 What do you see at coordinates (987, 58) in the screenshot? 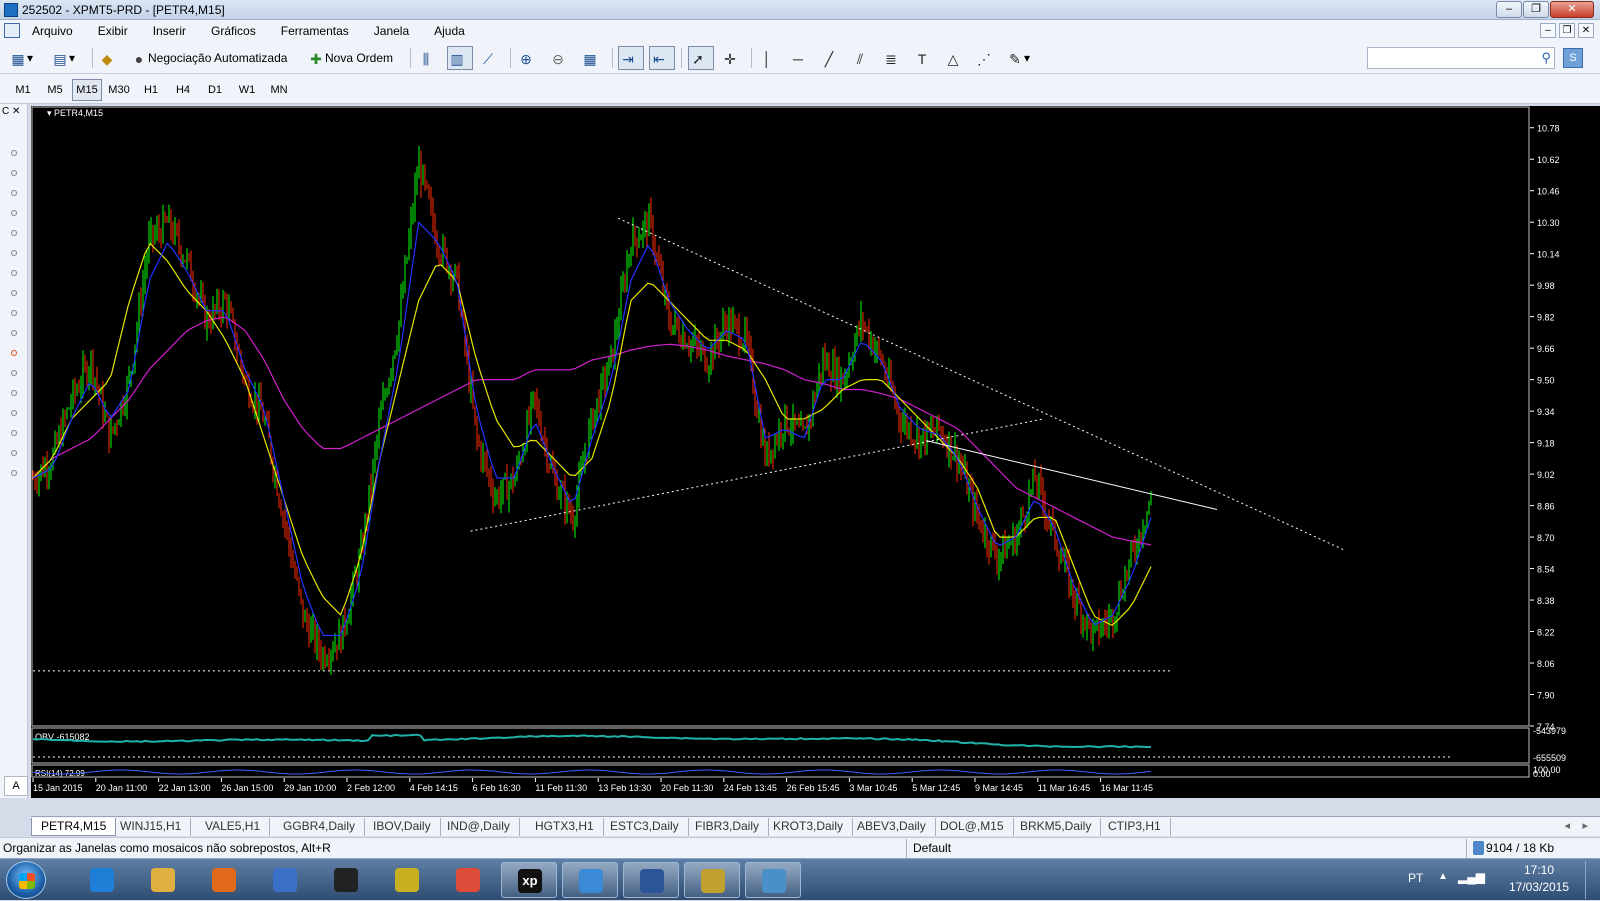
I see `fibo-fan-button: ⋰` at bounding box center [987, 58].